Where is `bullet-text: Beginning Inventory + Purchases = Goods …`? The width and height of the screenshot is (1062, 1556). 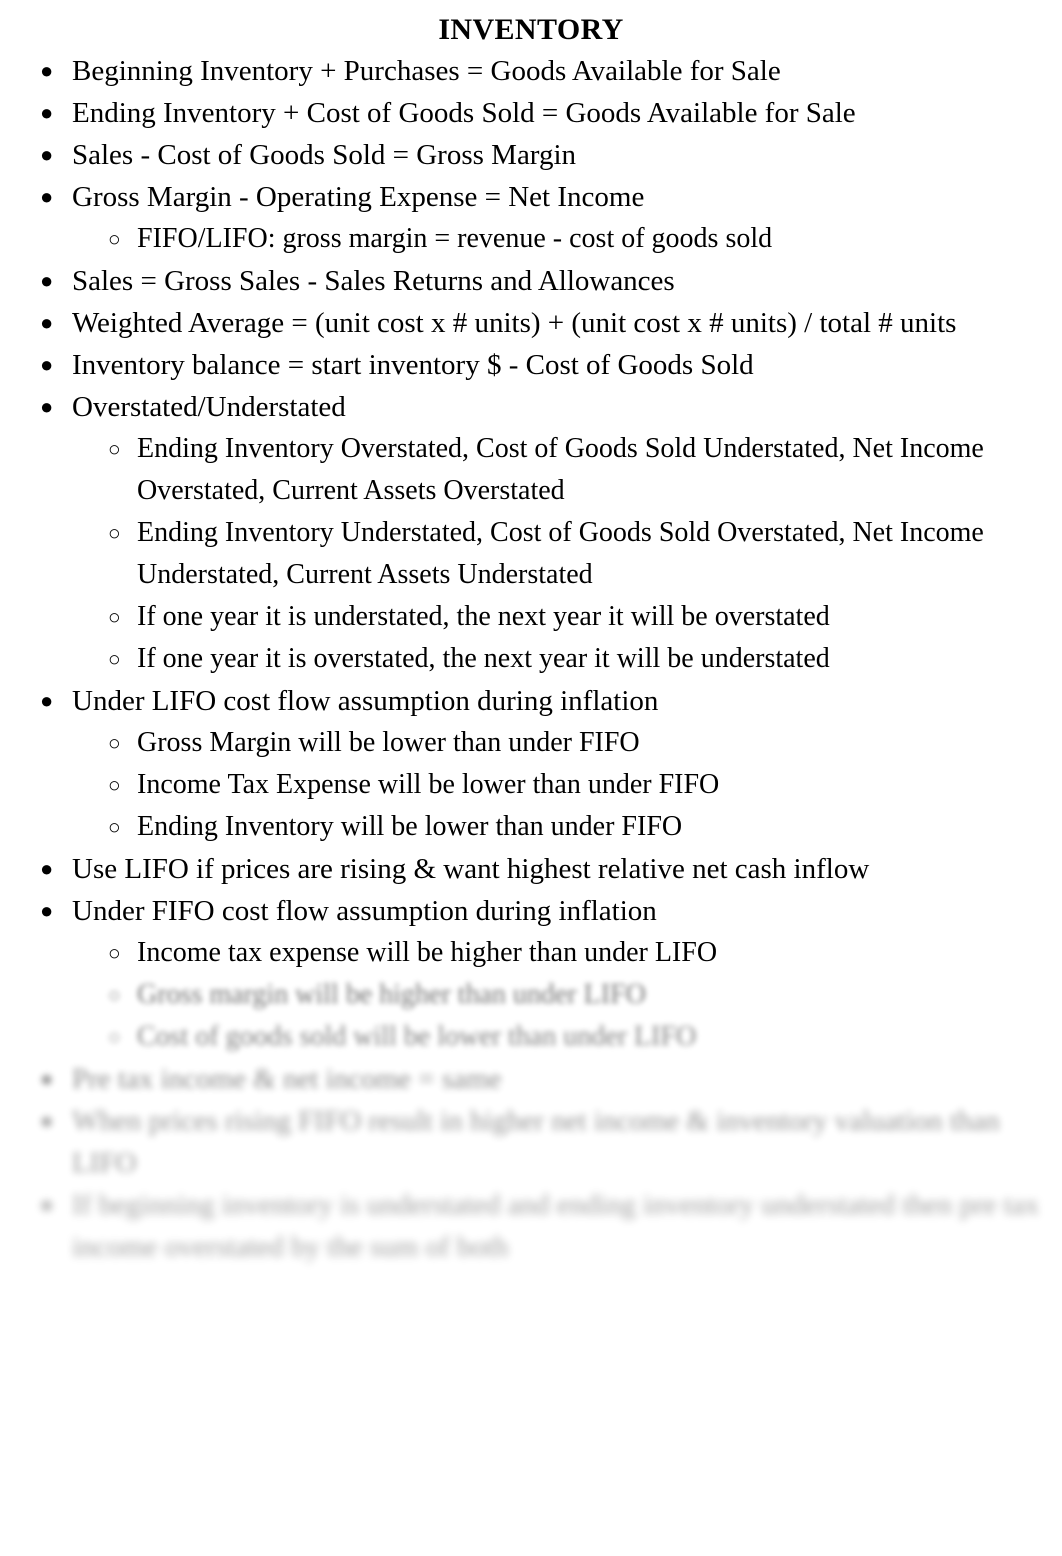 bullet-text: Beginning Inventory + Purchases = Goods … is located at coordinates (426, 71).